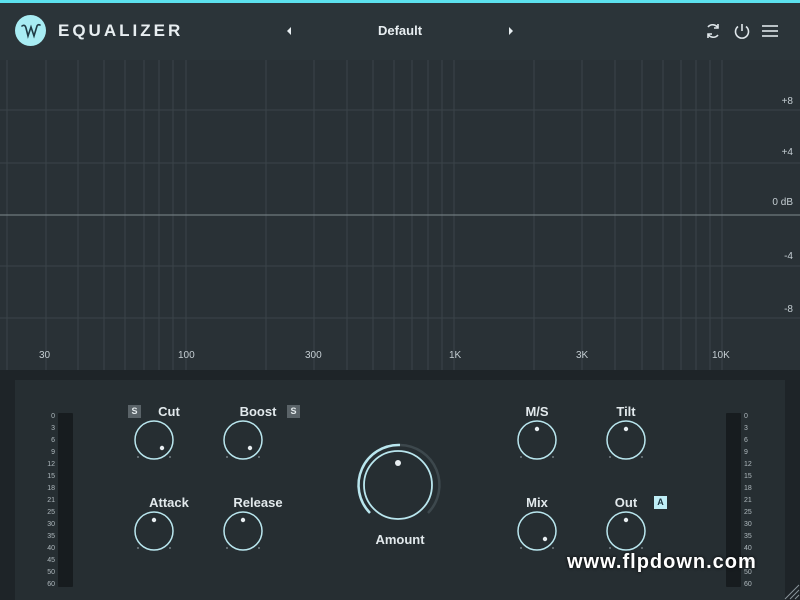  What do you see at coordinates (662, 562) in the screenshot?
I see `watermark-text: www.flpdown.com` at bounding box center [662, 562].